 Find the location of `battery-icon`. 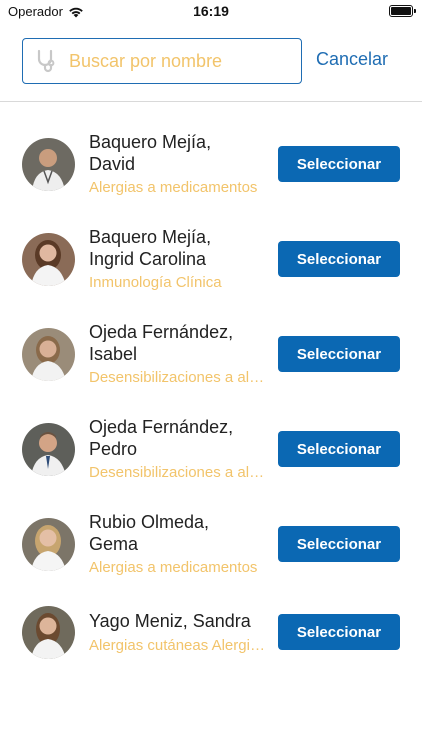

battery-icon is located at coordinates (402, 11).